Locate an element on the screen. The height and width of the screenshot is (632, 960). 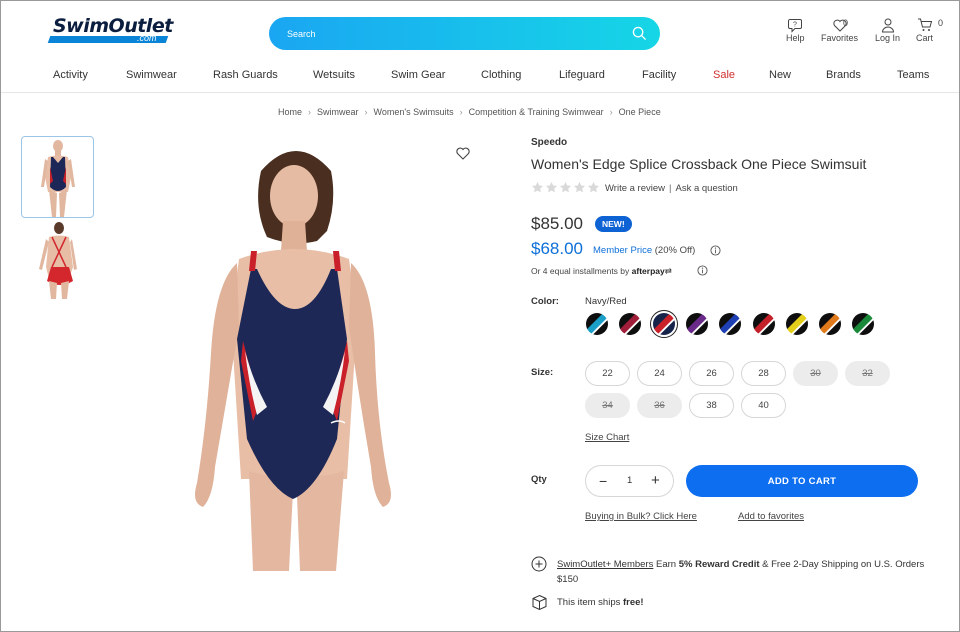
nav-activity: Activity is located at coordinates (70, 75).